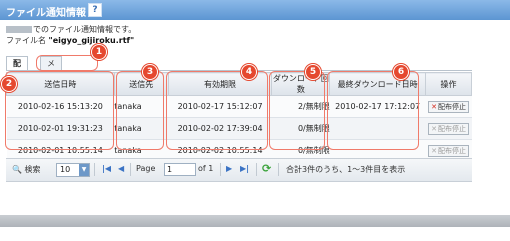 Image resolution: width=510 pixels, height=241 pixels. I want to click on callout-number-1: 1, so click(99, 52).